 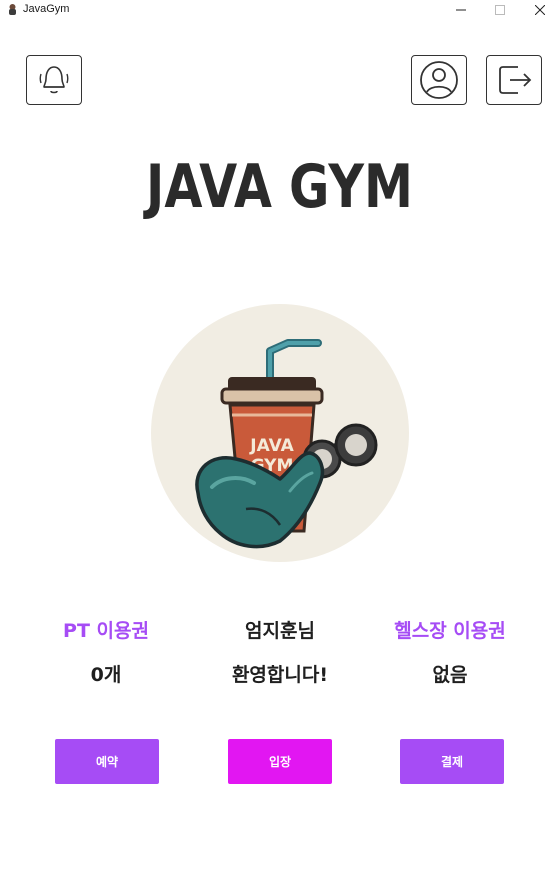 I want to click on logo-text-java: JAVA, so click(x=271, y=446).